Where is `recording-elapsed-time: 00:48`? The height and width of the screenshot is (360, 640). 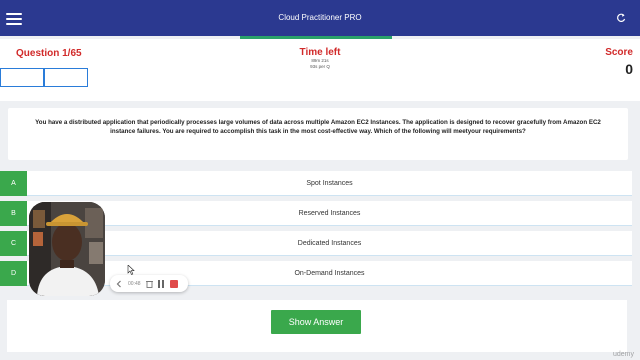
recording-elapsed-time: 00:48 is located at coordinates (134, 283).